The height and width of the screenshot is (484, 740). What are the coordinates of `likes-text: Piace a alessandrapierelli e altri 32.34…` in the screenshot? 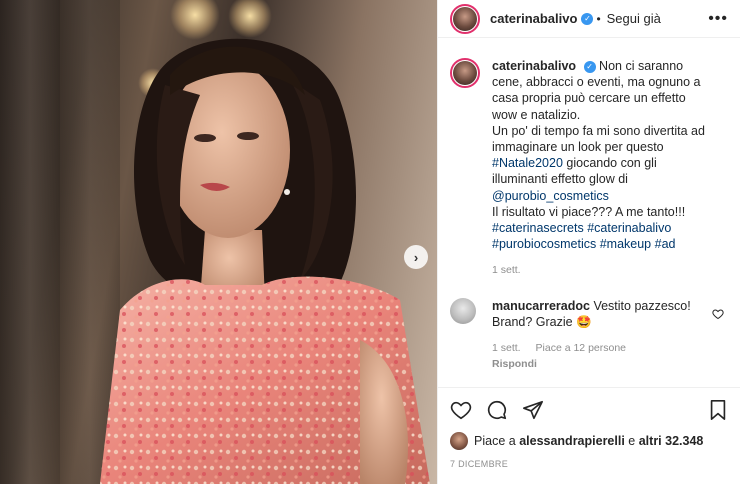 It's located at (588, 441).